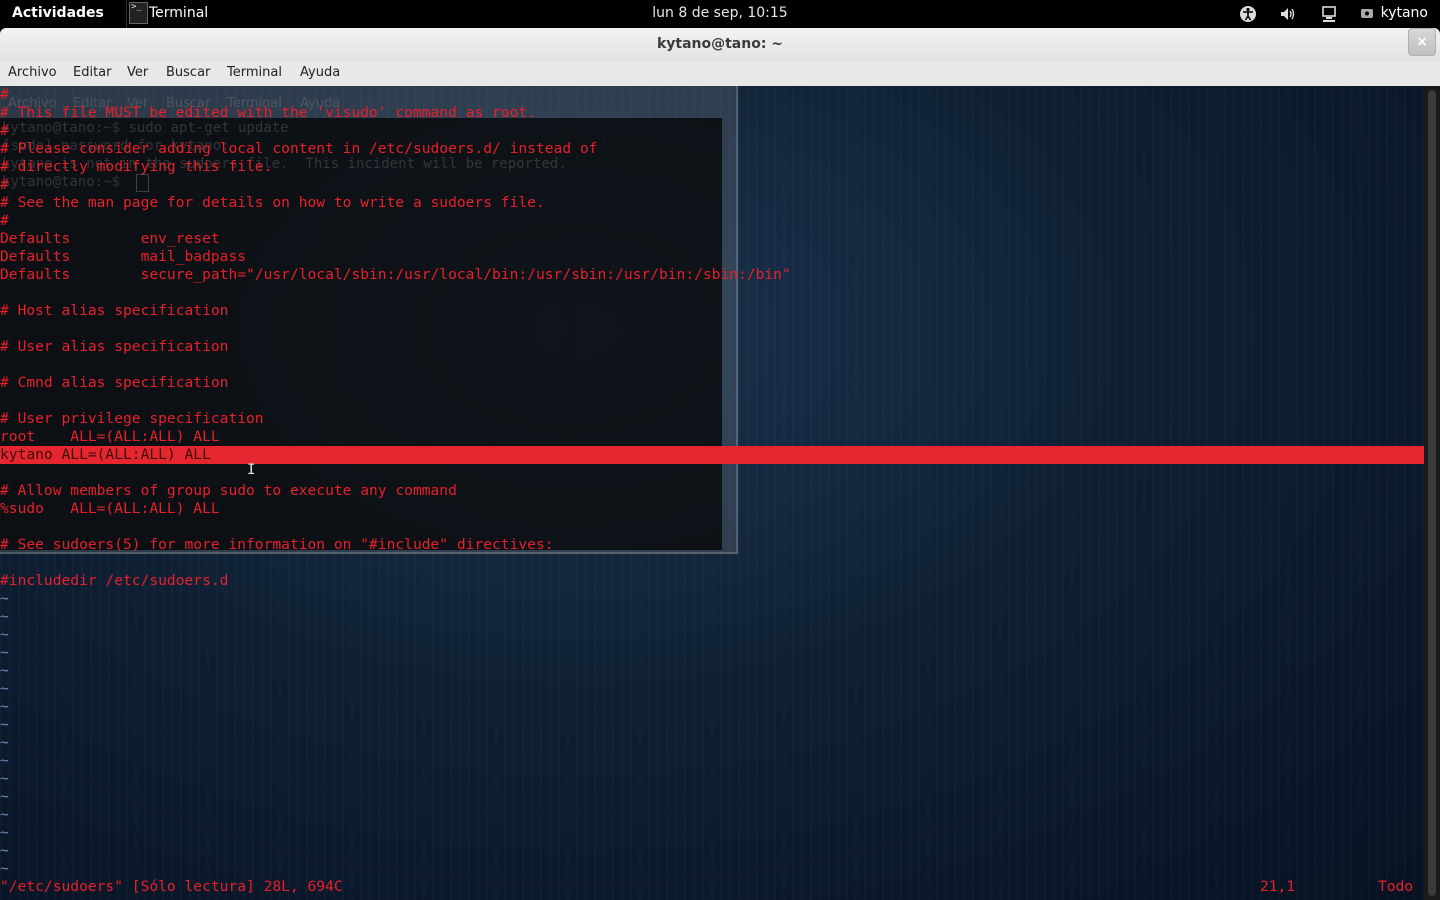 The image size is (1440, 900). Describe the element at coordinates (254, 72) in the screenshot. I see `menu-terminal: Terminal` at that location.